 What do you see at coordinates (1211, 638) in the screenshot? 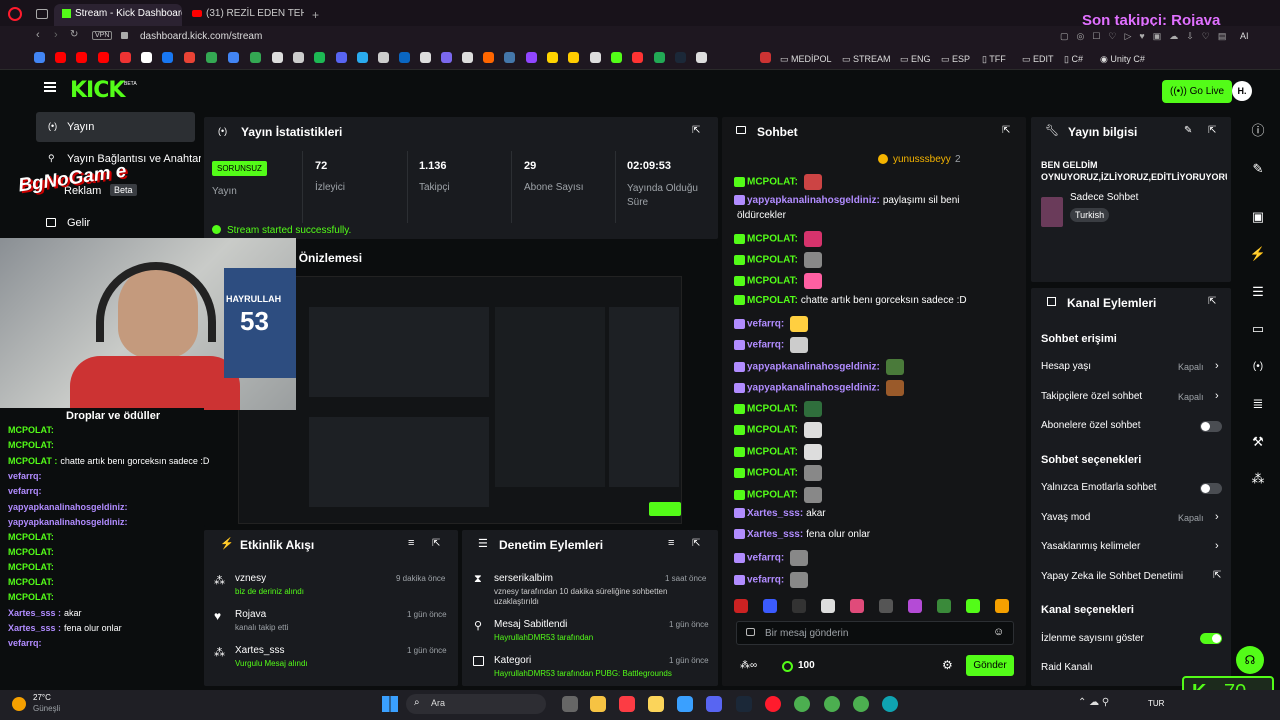
I see `show-viewers-toggle` at bounding box center [1211, 638].